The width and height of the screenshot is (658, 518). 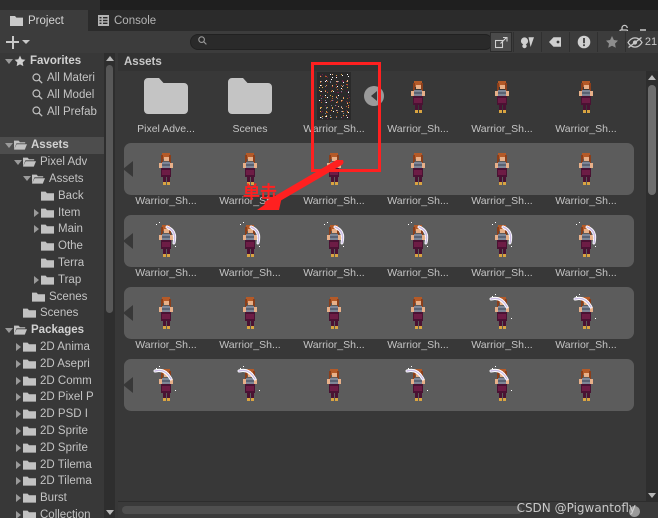 What do you see at coordinates (109, 512) in the screenshot?
I see `scroll-down-arrow` at bounding box center [109, 512].